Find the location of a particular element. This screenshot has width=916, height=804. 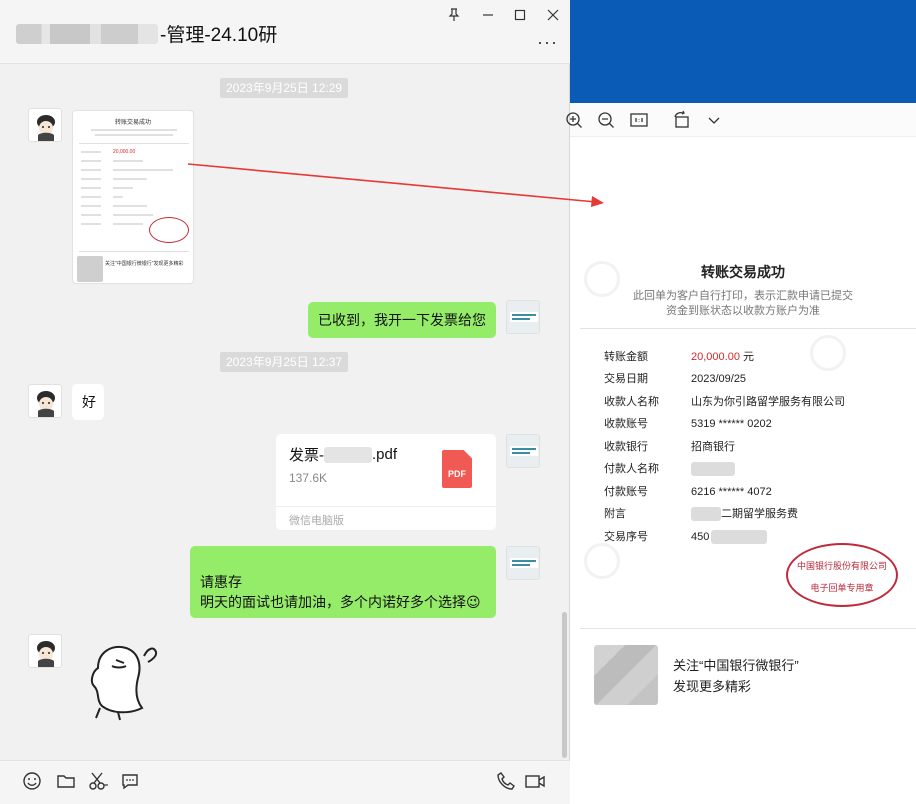

pin-icon is located at coordinates (454, 15).